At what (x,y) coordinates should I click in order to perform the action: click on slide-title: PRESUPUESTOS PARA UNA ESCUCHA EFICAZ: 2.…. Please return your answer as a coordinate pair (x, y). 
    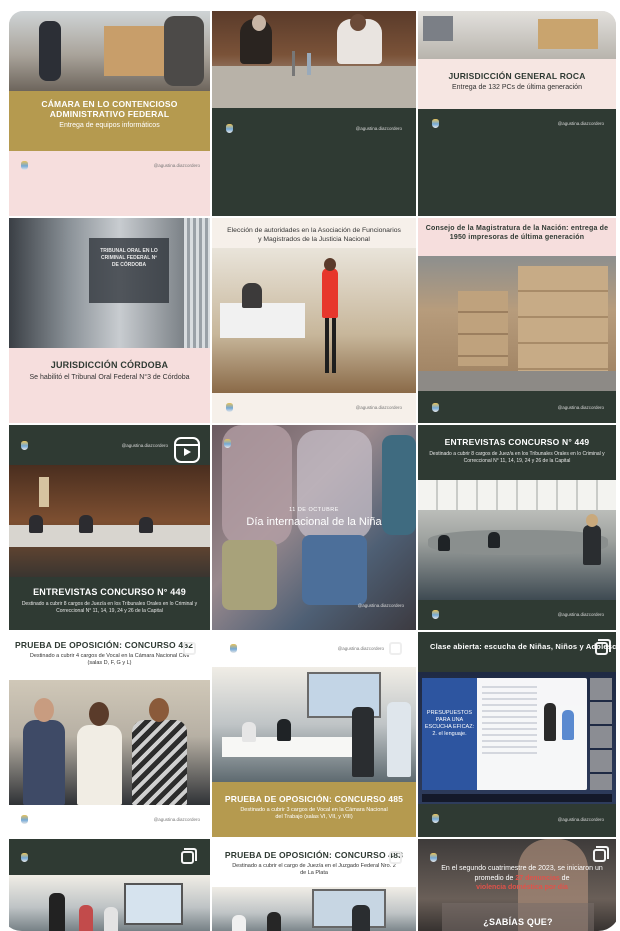
    Looking at the image, I should click on (449, 723).